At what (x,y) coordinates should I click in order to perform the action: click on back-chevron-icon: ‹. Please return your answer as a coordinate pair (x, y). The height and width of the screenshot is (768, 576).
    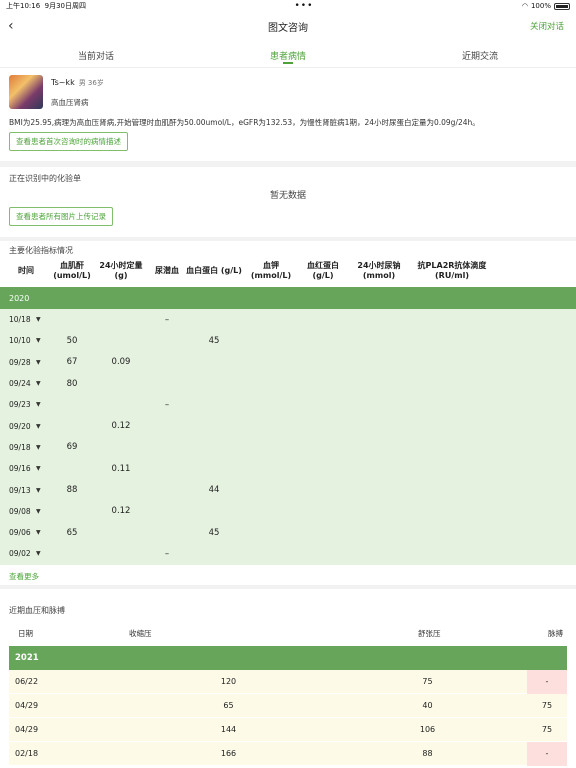
    Looking at the image, I should click on (11, 26).